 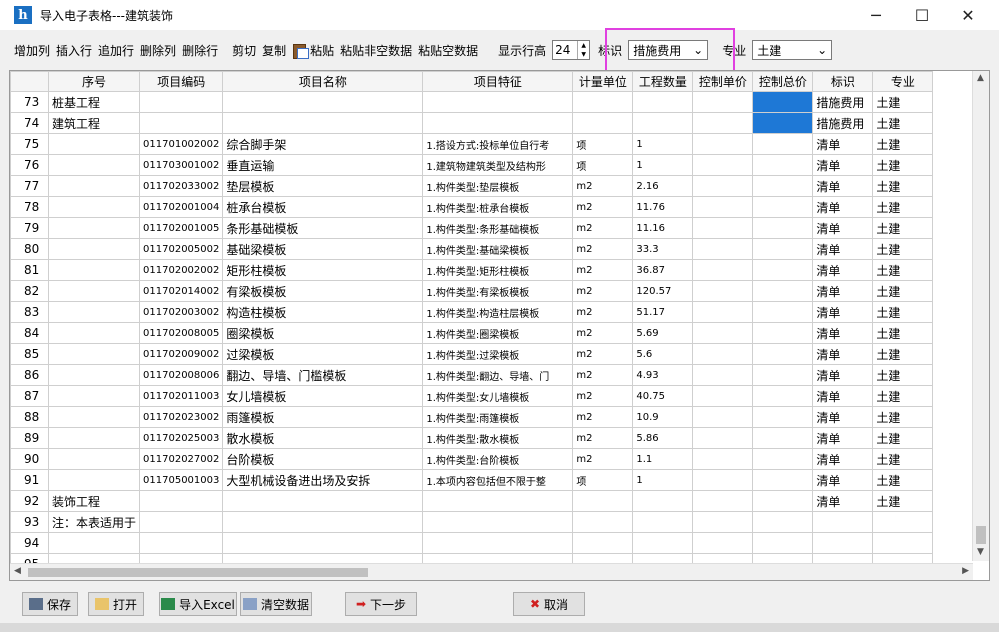 What do you see at coordinates (323, 228) in the screenshot?
I see `table-cell: 条形基础模板` at bounding box center [323, 228].